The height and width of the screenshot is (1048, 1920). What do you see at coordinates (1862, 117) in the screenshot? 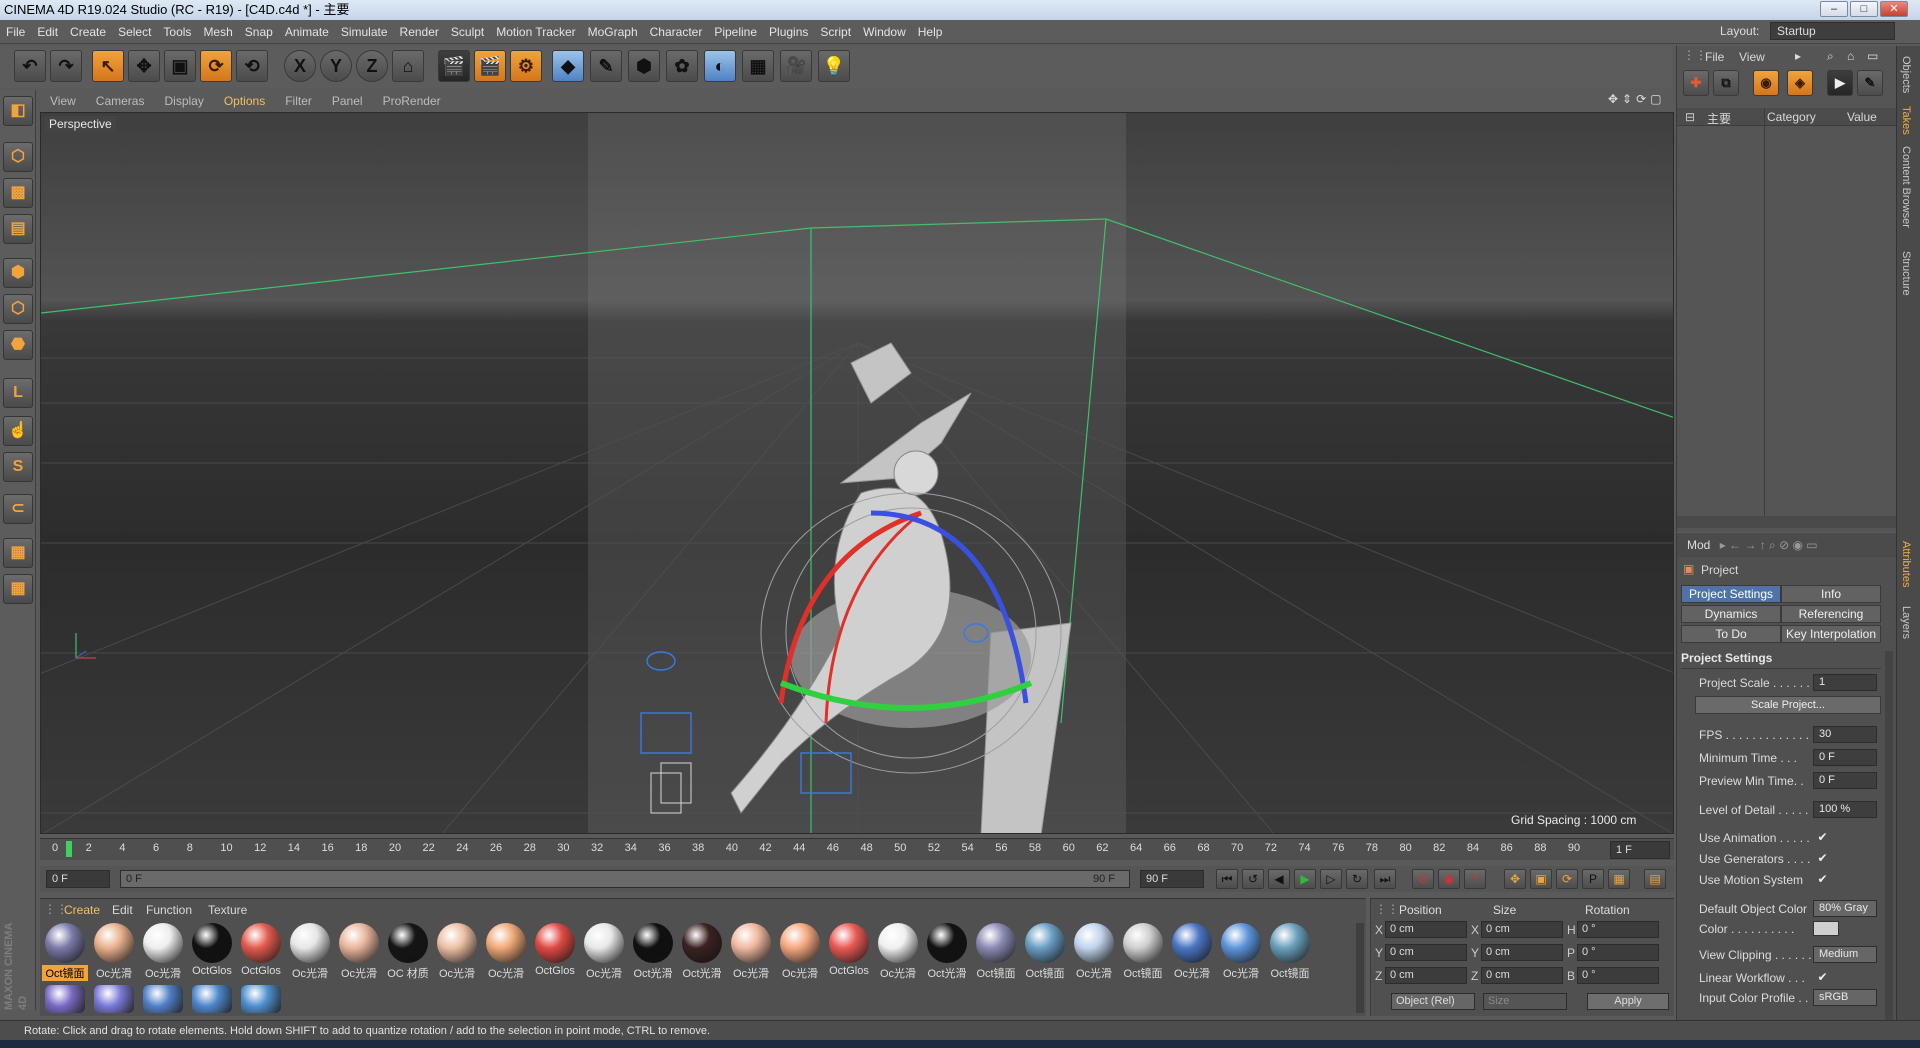
I see `col-value: Value` at bounding box center [1862, 117].